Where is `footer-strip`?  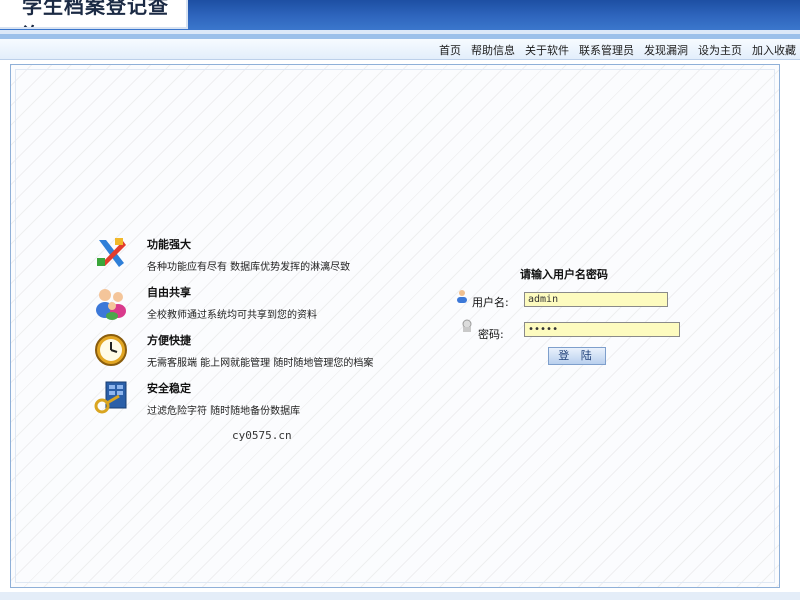
footer-strip is located at coordinates (400, 596).